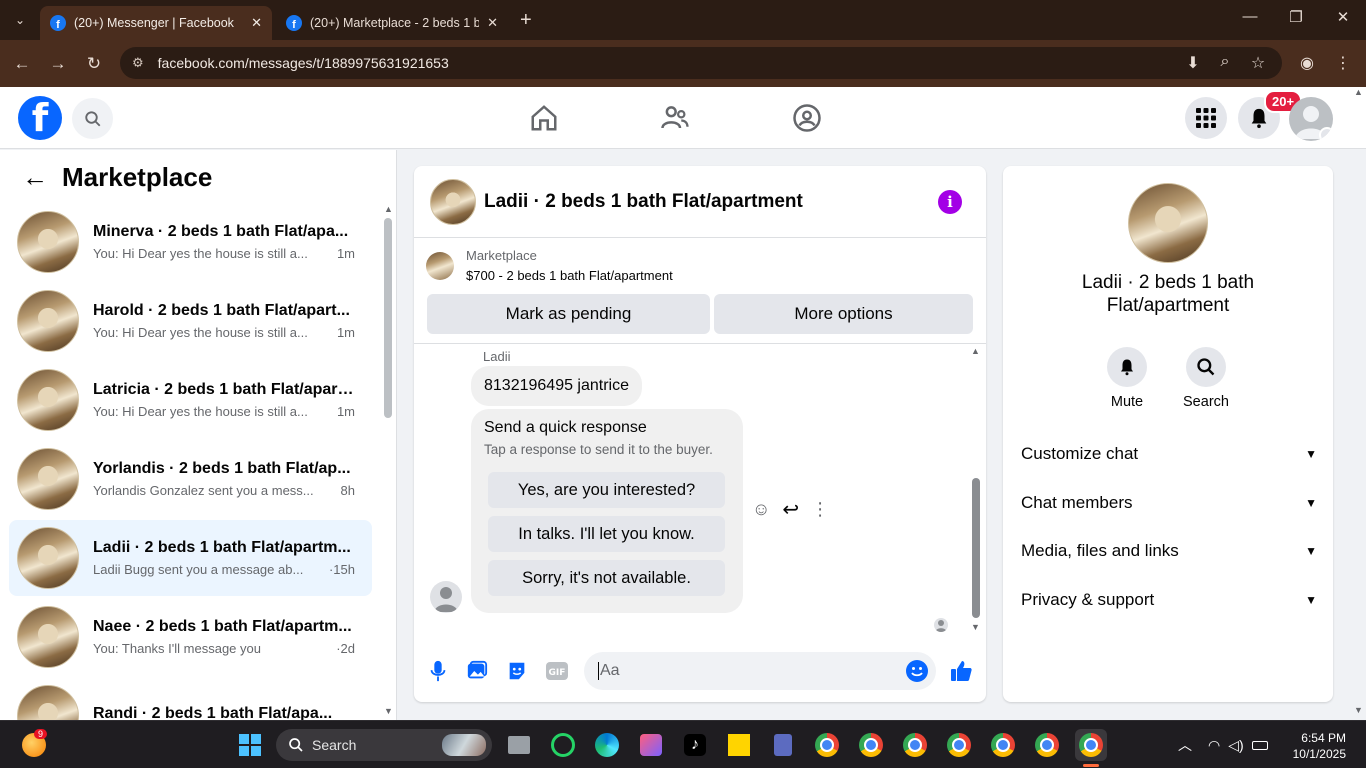 The image size is (1366, 768). What do you see at coordinates (517, 671) in the screenshot?
I see `sticker-icon` at bounding box center [517, 671].